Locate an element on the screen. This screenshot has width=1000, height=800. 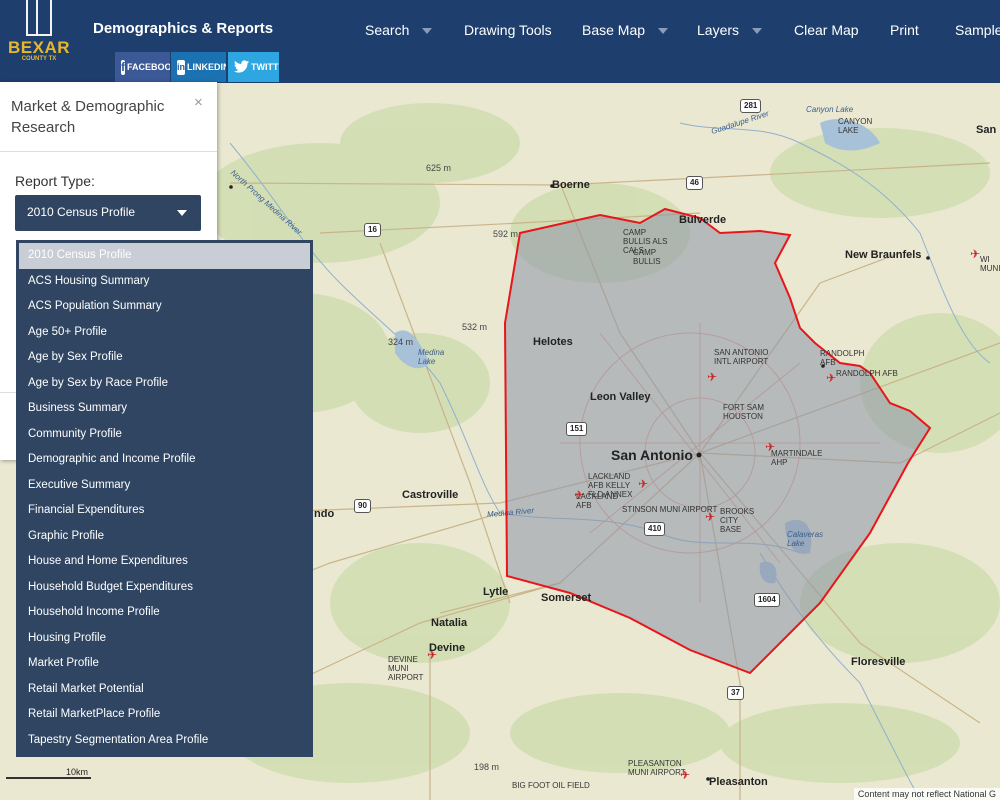
nav-print: Print is located at coordinates (904, 30).